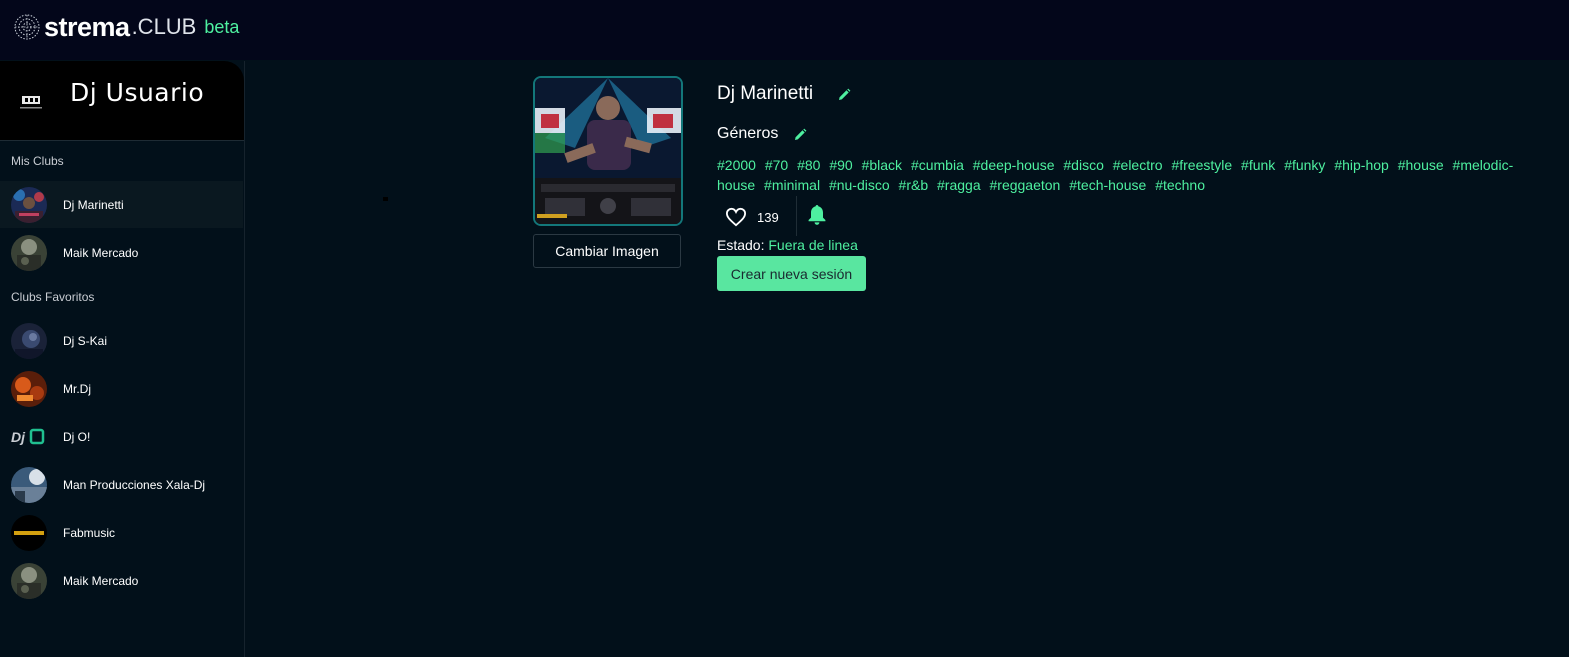  Describe the element at coordinates (752, 217) in the screenshot. I see `like-button: 139` at that location.